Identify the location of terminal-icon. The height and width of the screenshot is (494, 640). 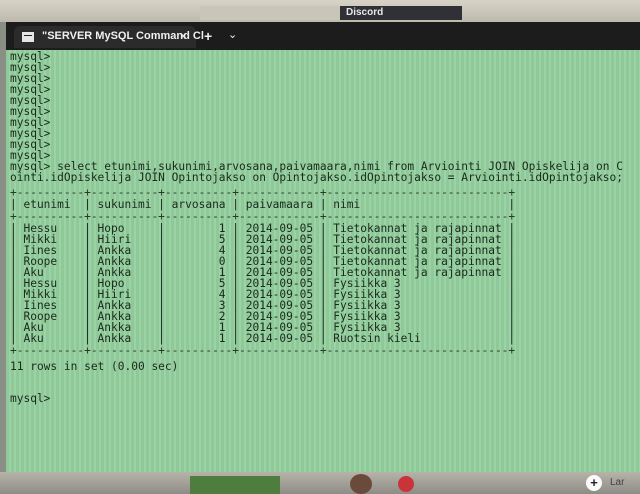
(28, 37).